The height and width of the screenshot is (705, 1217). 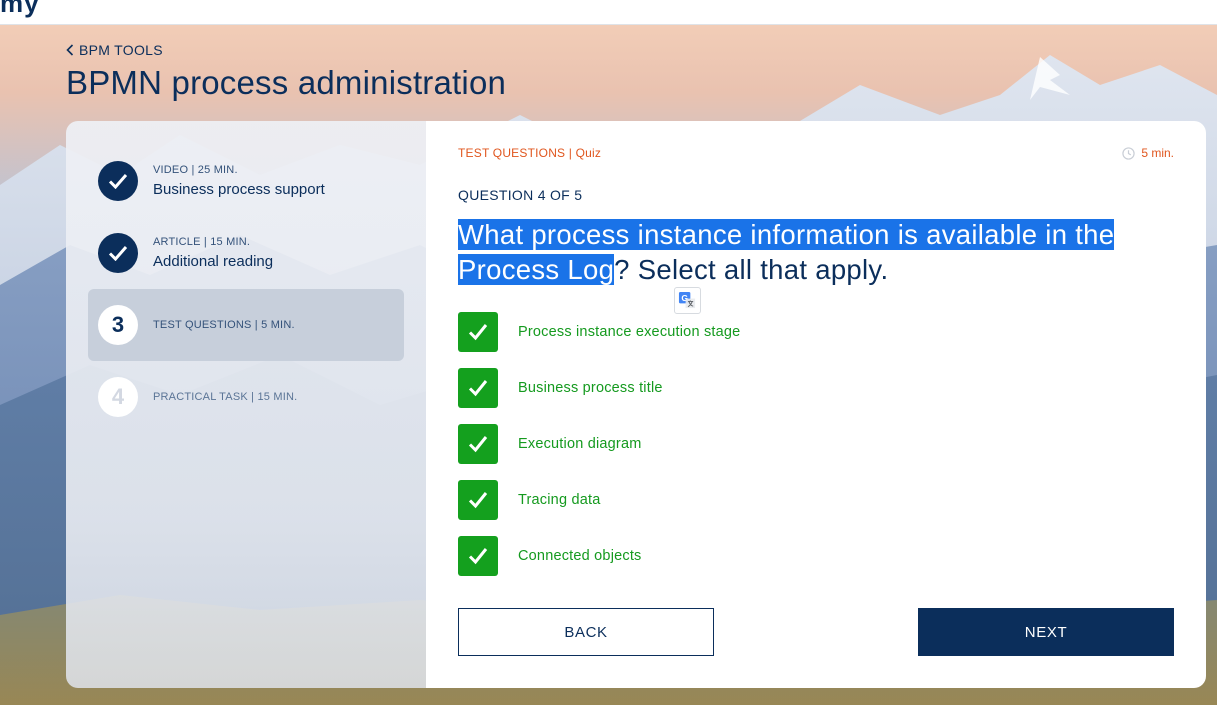 What do you see at coordinates (118, 325) in the screenshot?
I see `step-number-badge: 3` at bounding box center [118, 325].